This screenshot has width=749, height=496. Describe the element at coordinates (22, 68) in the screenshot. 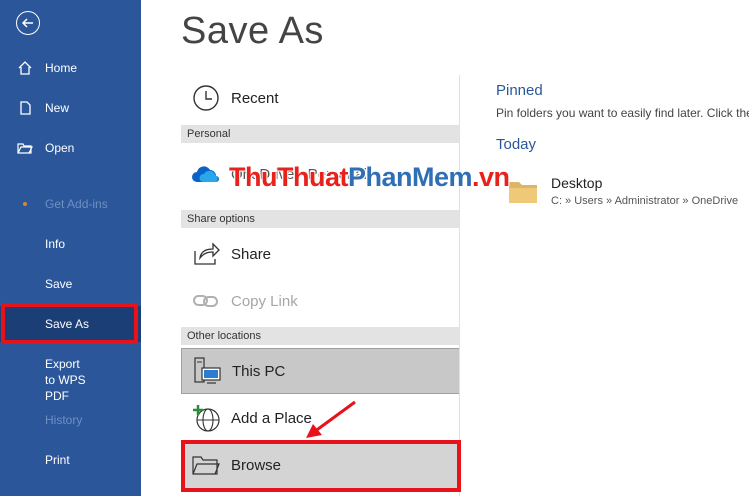

I see `home-icon` at that location.